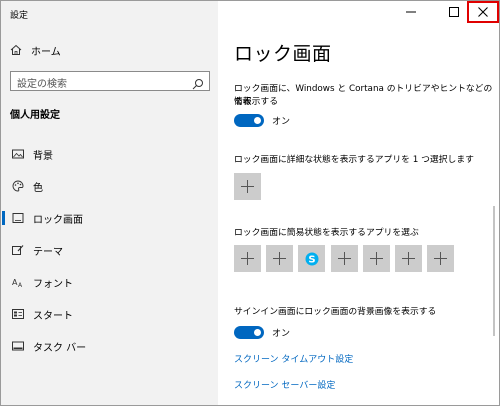 The image size is (500, 406). I want to click on minimize-icon, so click(411, 12).